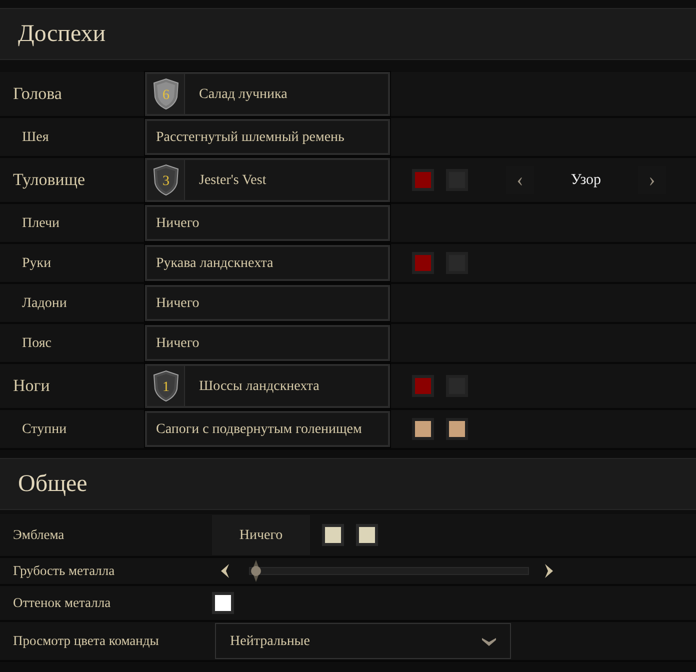 The height and width of the screenshot is (672, 696). I want to click on item-field: Сапоги с подвернутым голенищем, so click(267, 429).